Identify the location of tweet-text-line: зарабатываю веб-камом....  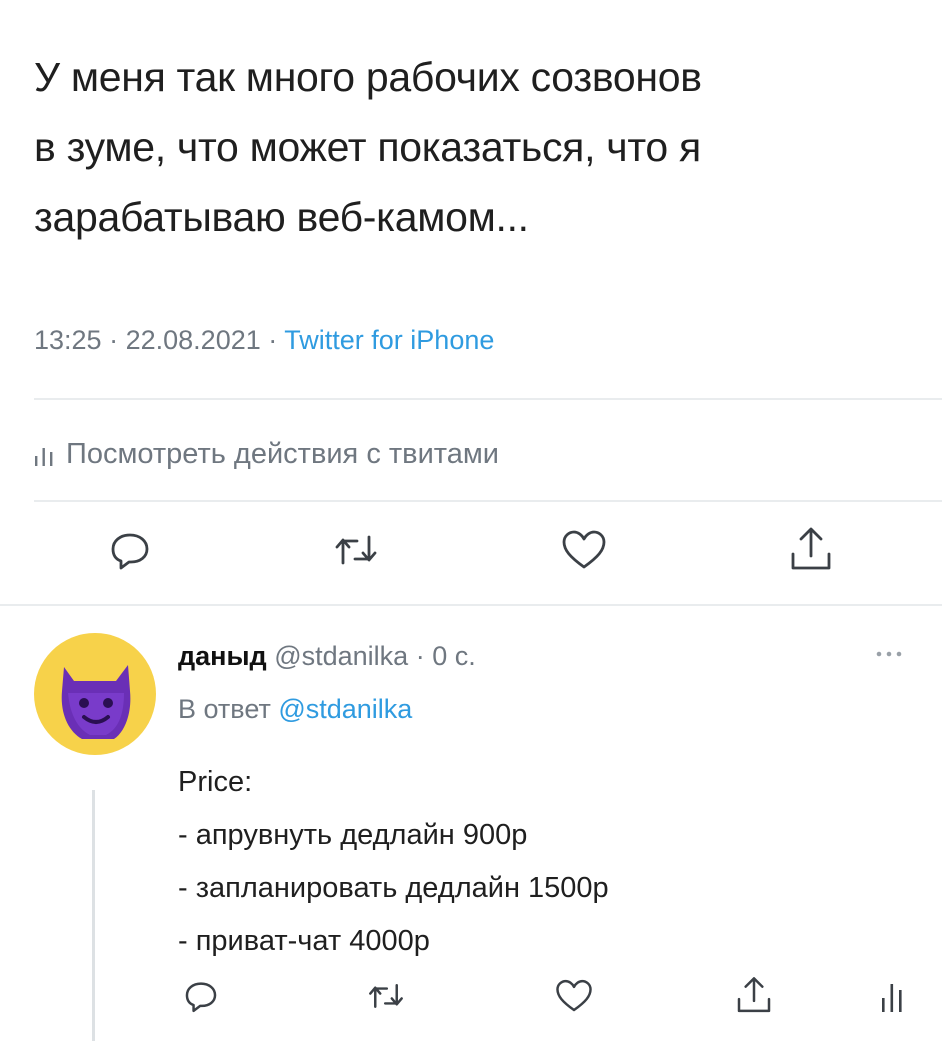
(281, 217).